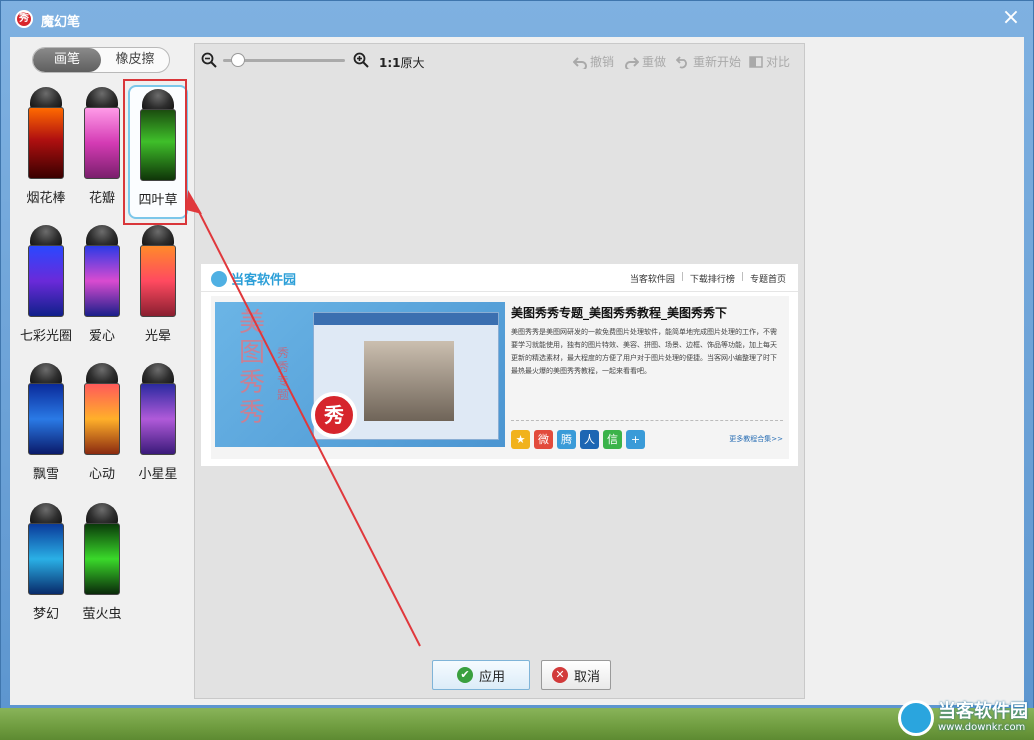 The image size is (1034, 740). Describe the element at coordinates (717, 62) in the screenshot. I see `restart-label: 重新开始` at that location.